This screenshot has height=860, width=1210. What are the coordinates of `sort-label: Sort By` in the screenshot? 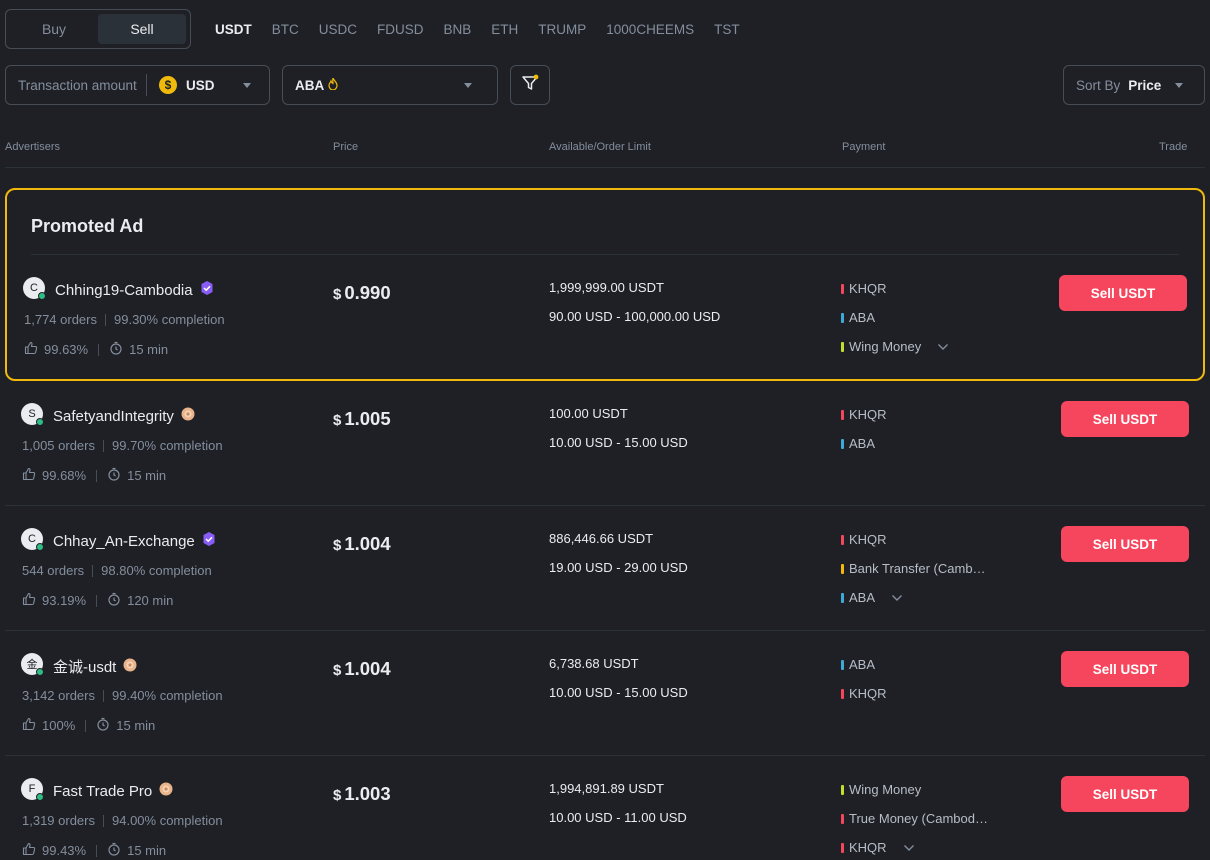 It's located at (1098, 85).